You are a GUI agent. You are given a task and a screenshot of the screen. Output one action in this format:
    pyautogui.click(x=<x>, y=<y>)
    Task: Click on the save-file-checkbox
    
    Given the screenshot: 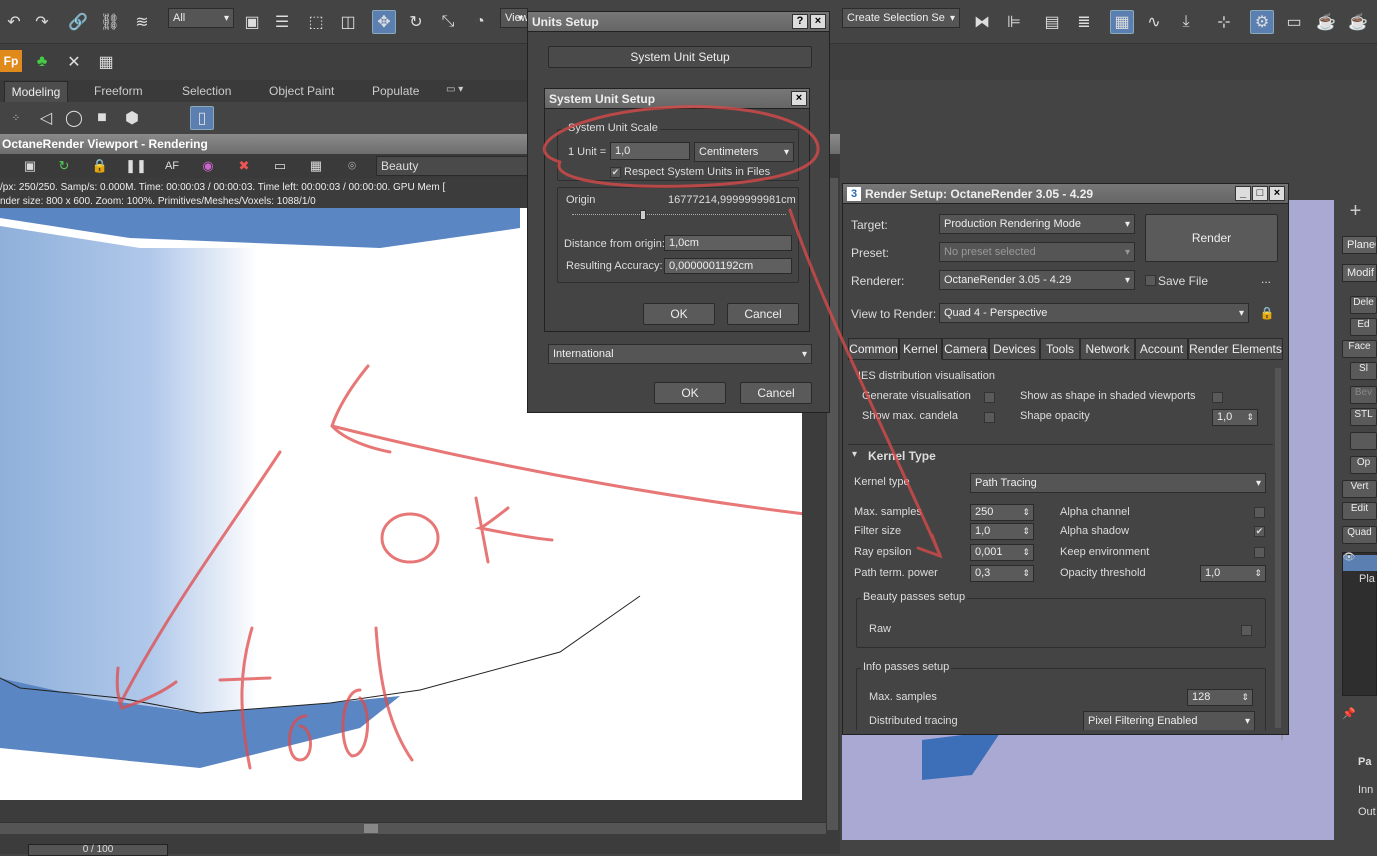 What is the action you would take?
    pyautogui.click(x=1150, y=280)
    